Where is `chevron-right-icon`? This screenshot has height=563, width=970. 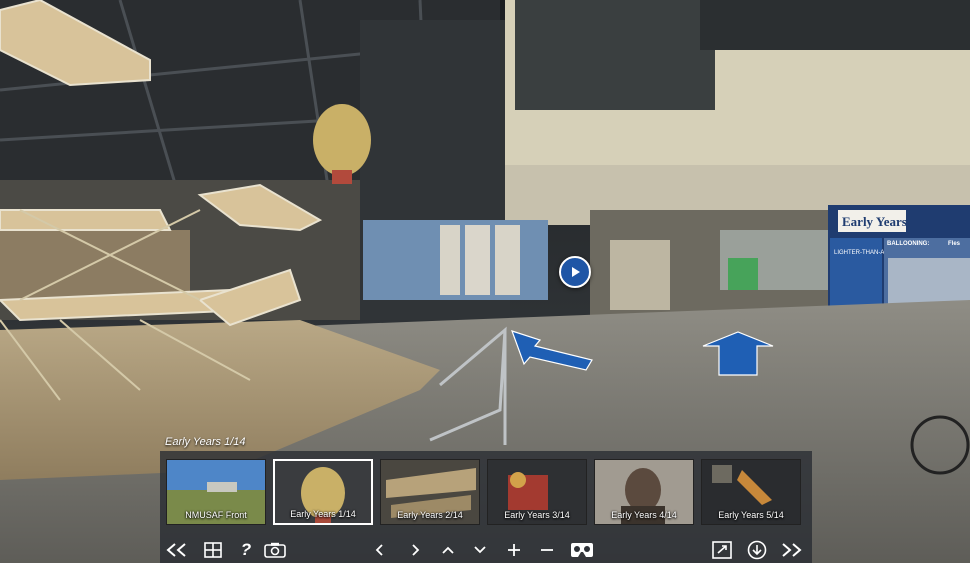
chevron-right-icon is located at coordinates (416, 550).